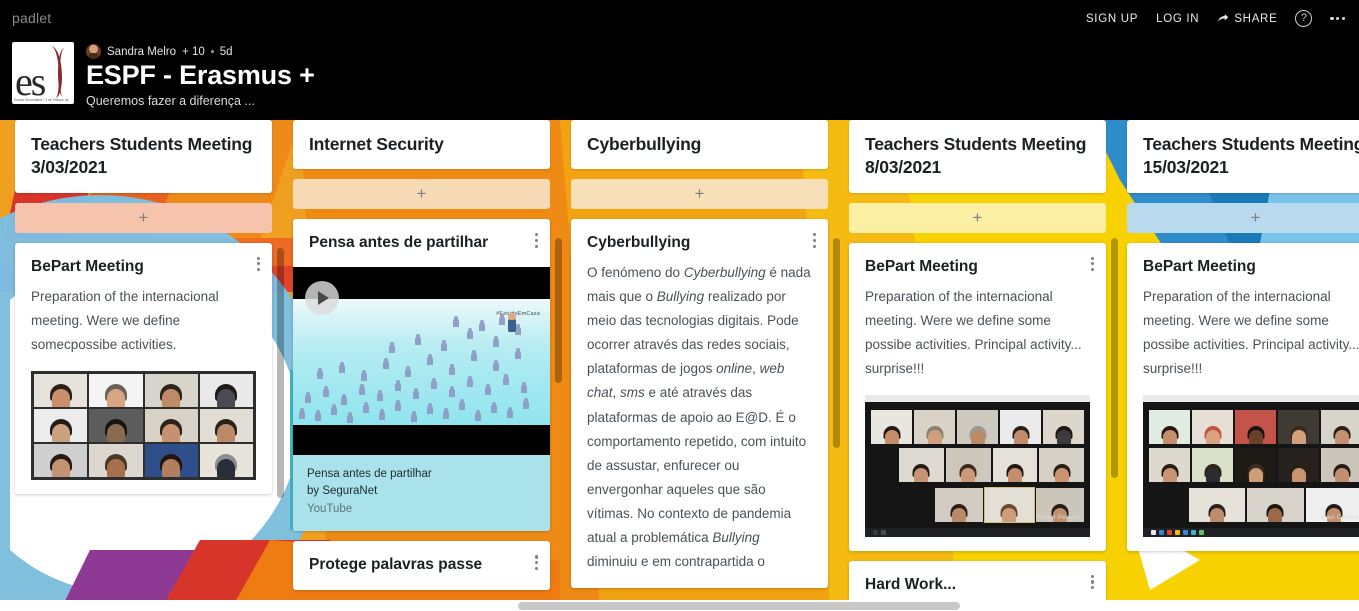 This screenshot has width=1359, height=611. What do you see at coordinates (1057, 517) in the screenshot?
I see `screenshot-name-label: Rafael Pereira` at bounding box center [1057, 517].